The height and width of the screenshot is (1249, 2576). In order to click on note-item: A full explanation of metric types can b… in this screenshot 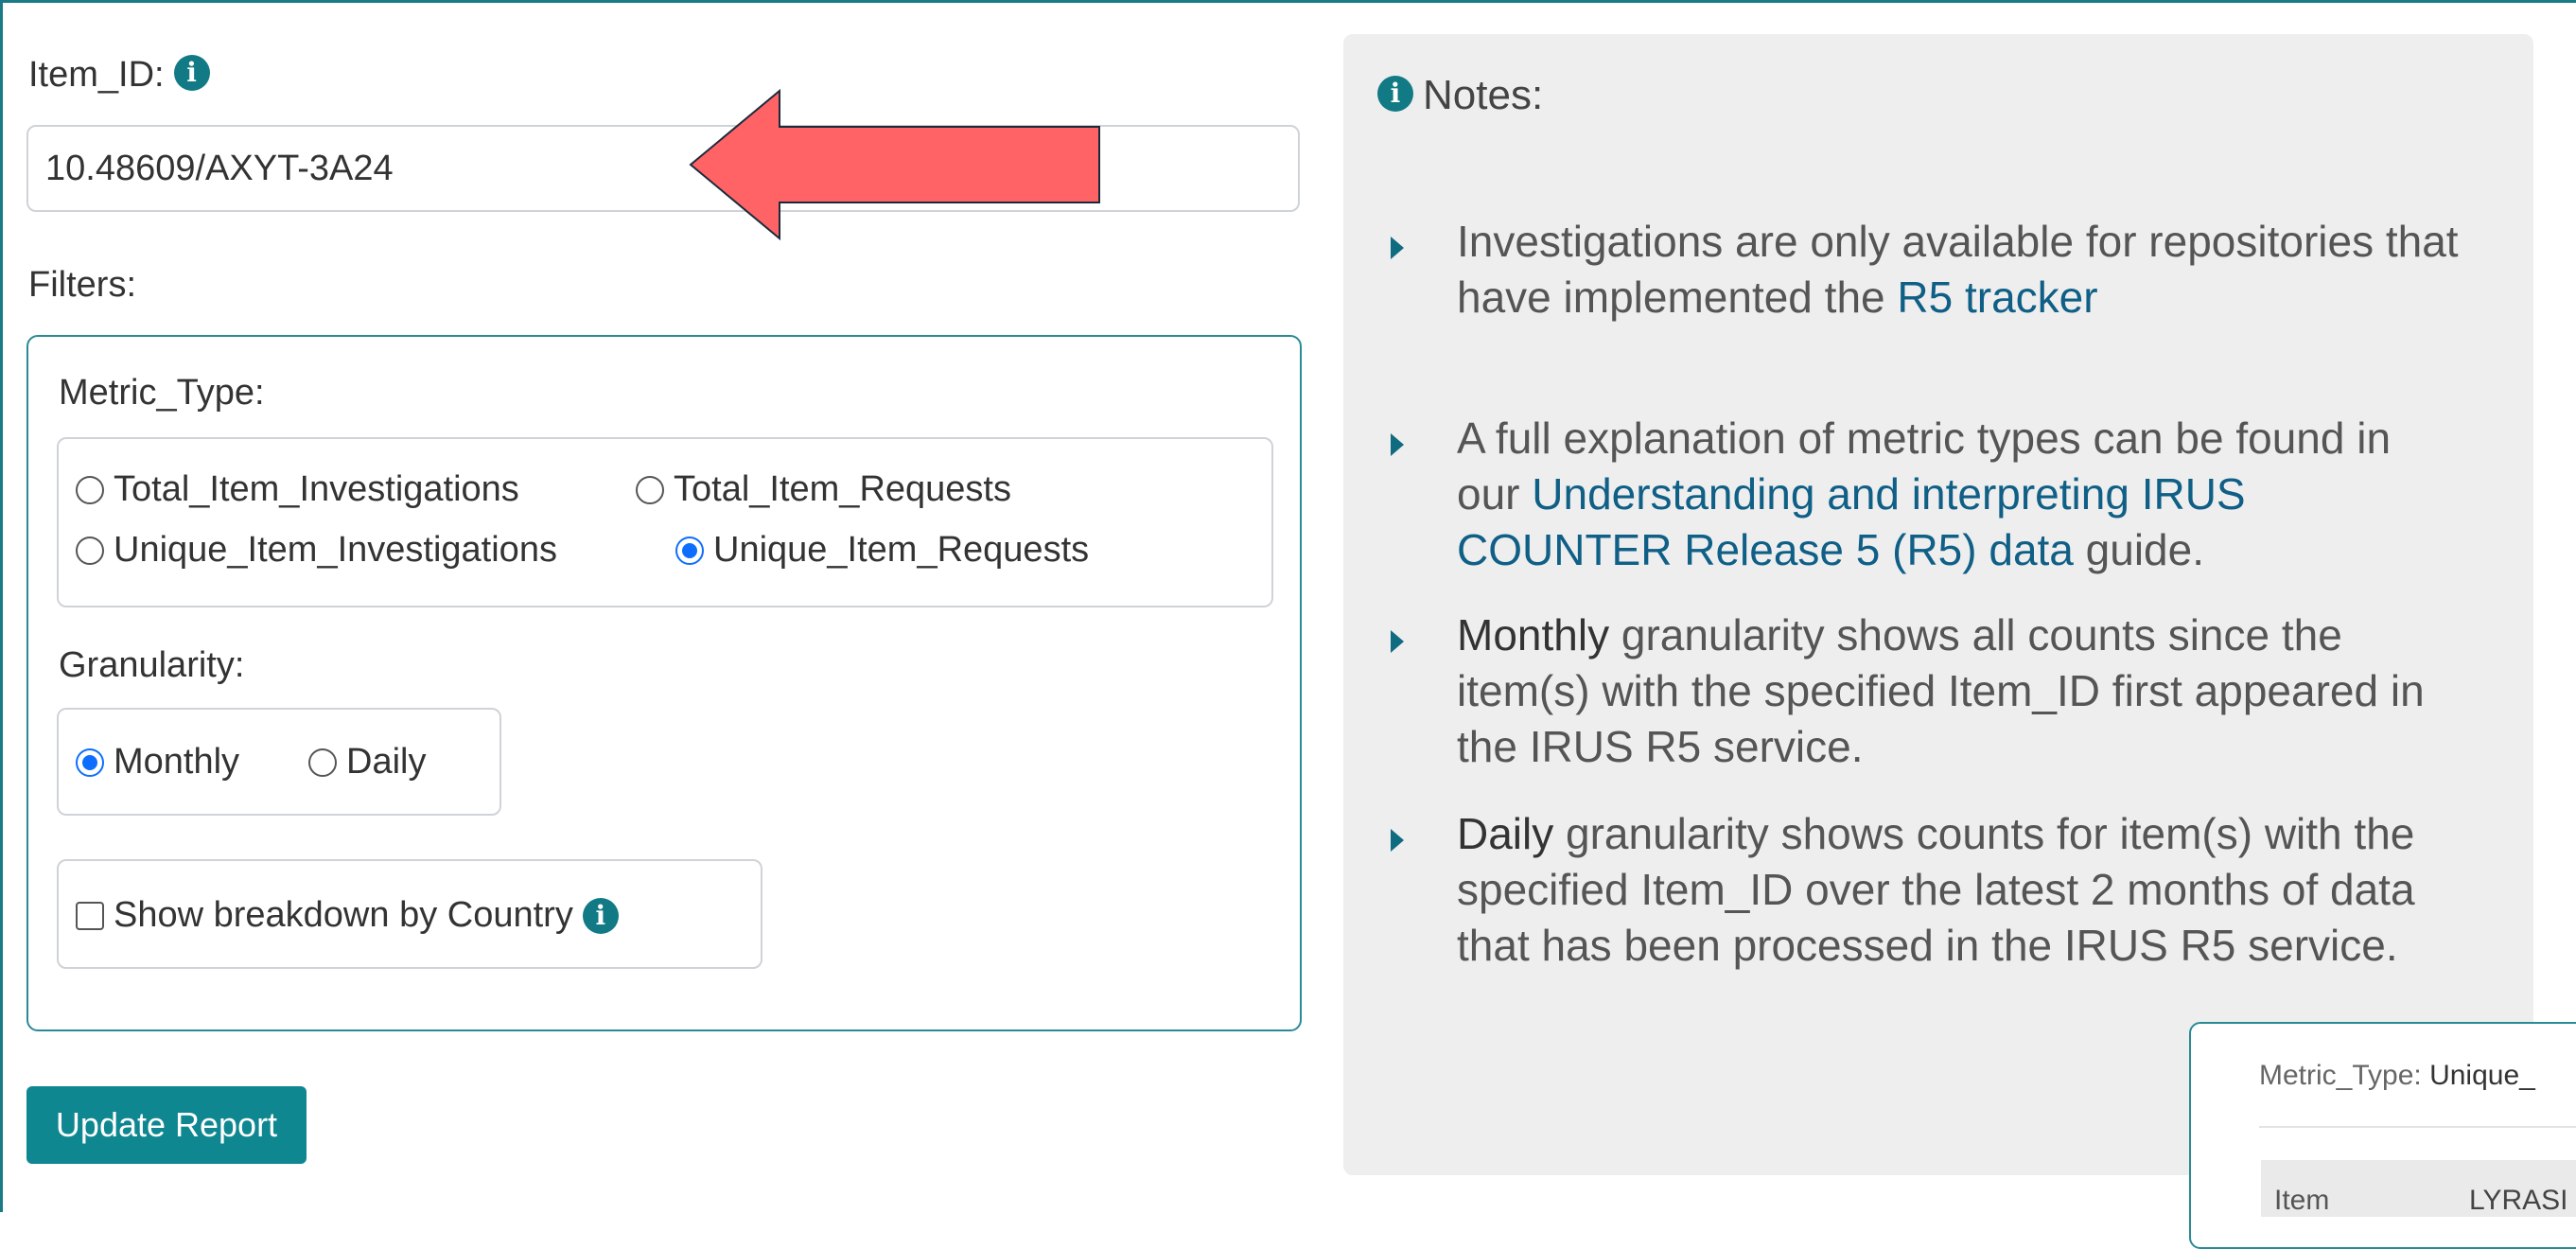, I will do `click(1959, 494)`.